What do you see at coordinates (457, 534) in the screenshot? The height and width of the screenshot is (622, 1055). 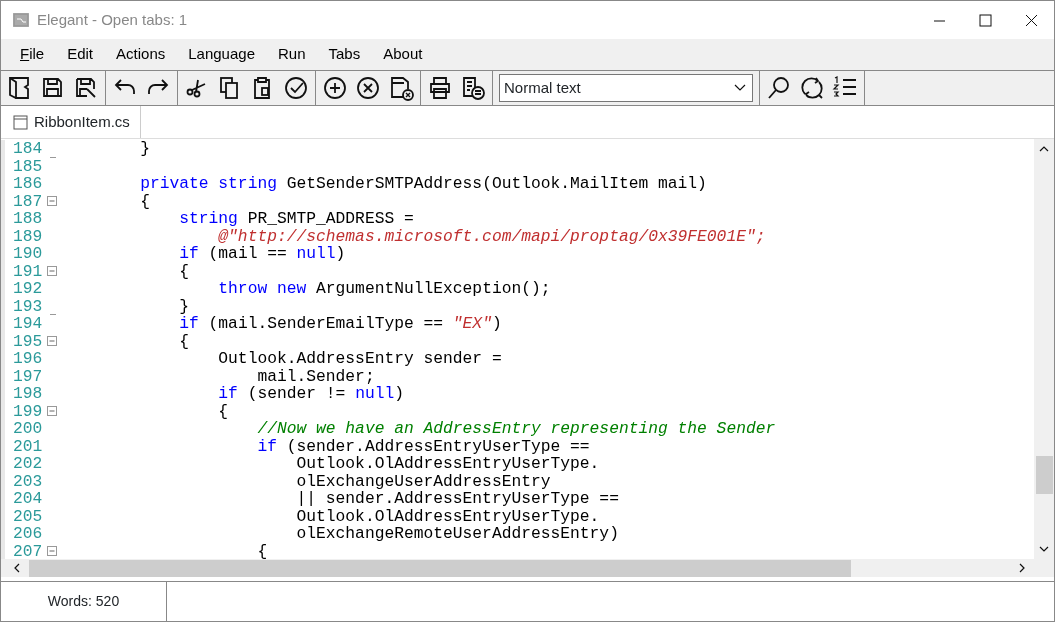 I see `code-line: olExchangeRemoteUserAddressEntry)` at bounding box center [457, 534].